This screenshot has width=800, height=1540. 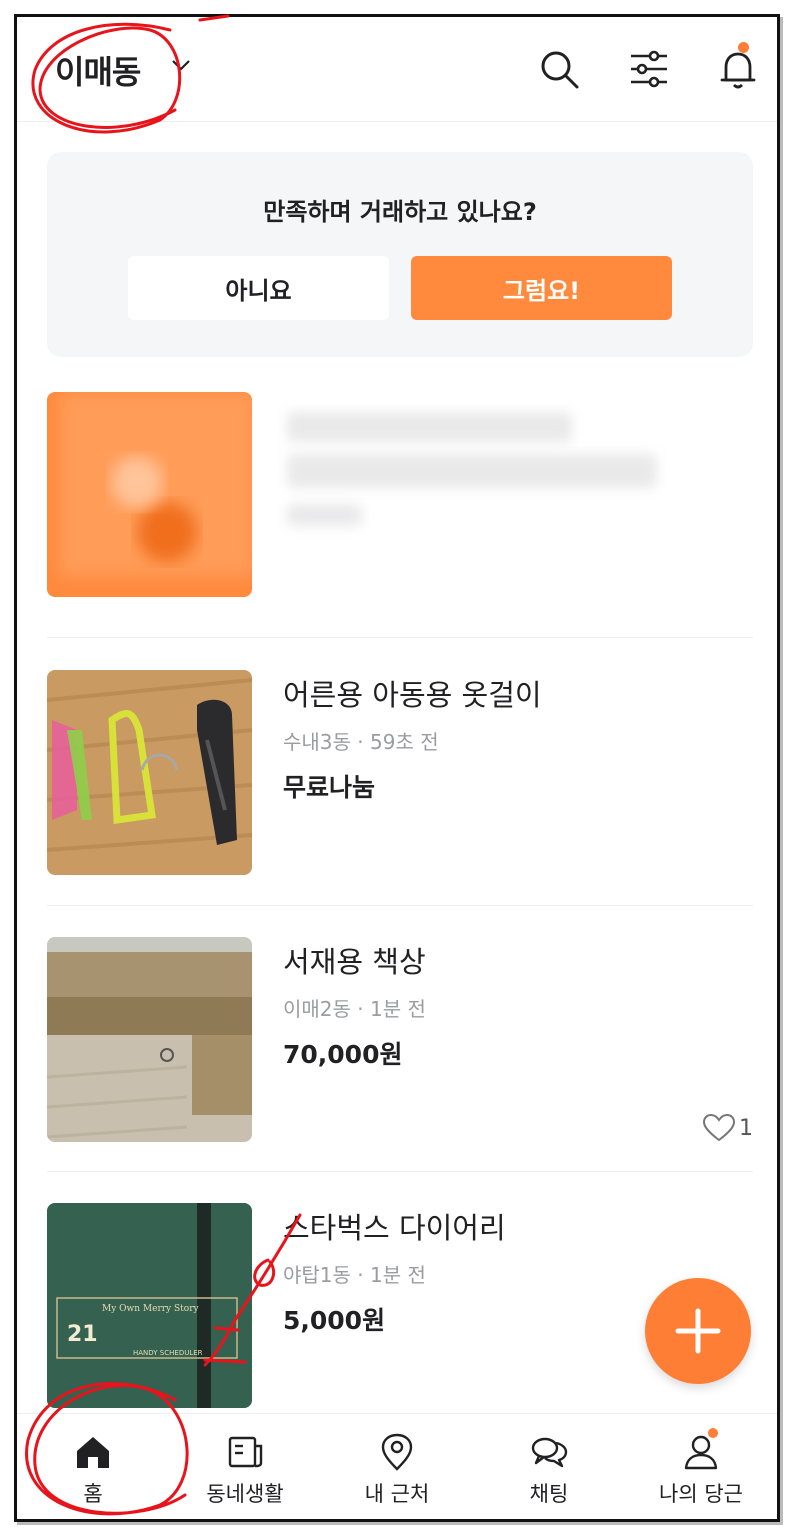 I want to click on listing-title: 서재용 책상, so click(x=354, y=962).